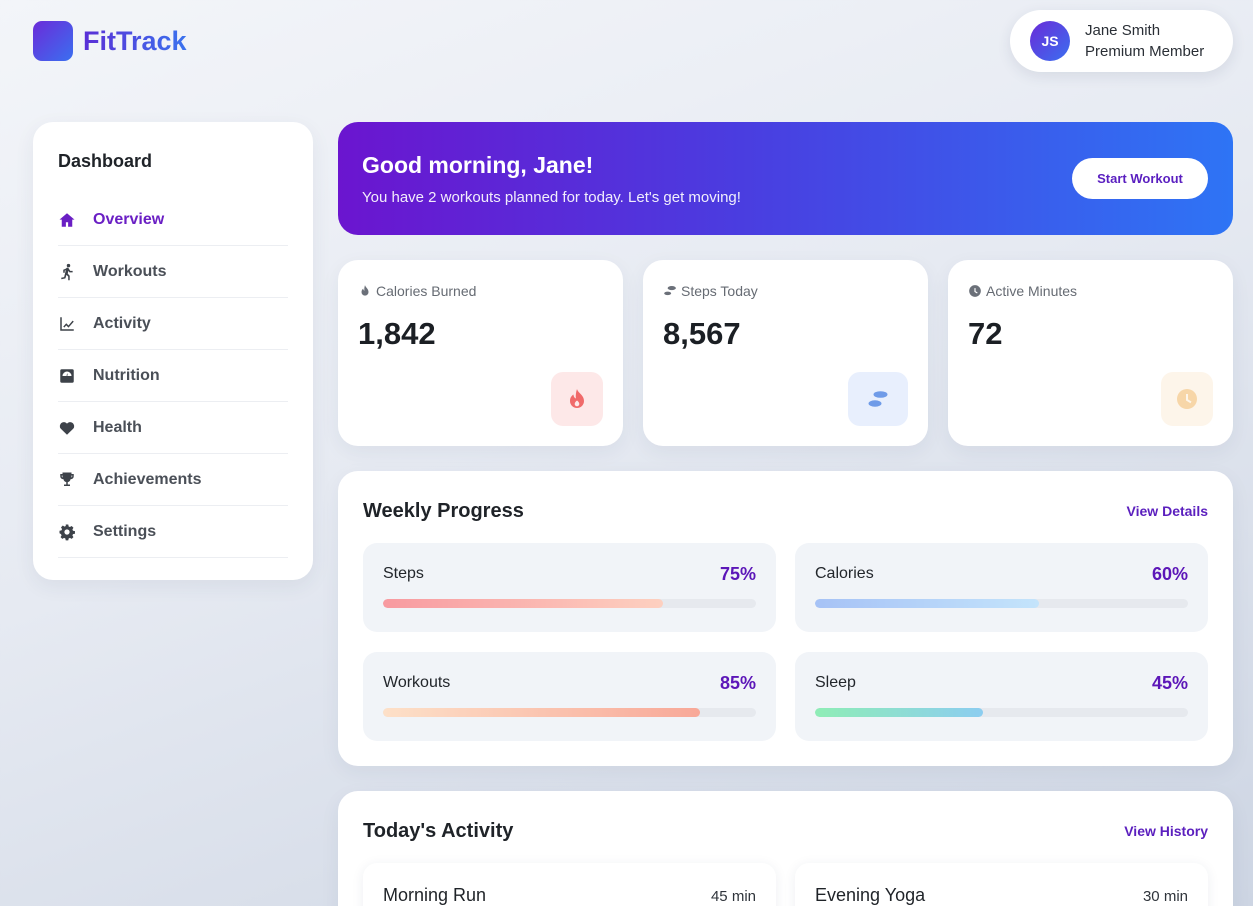  What do you see at coordinates (426, 291) in the screenshot?
I see `stat-label: Calories Burned` at bounding box center [426, 291].